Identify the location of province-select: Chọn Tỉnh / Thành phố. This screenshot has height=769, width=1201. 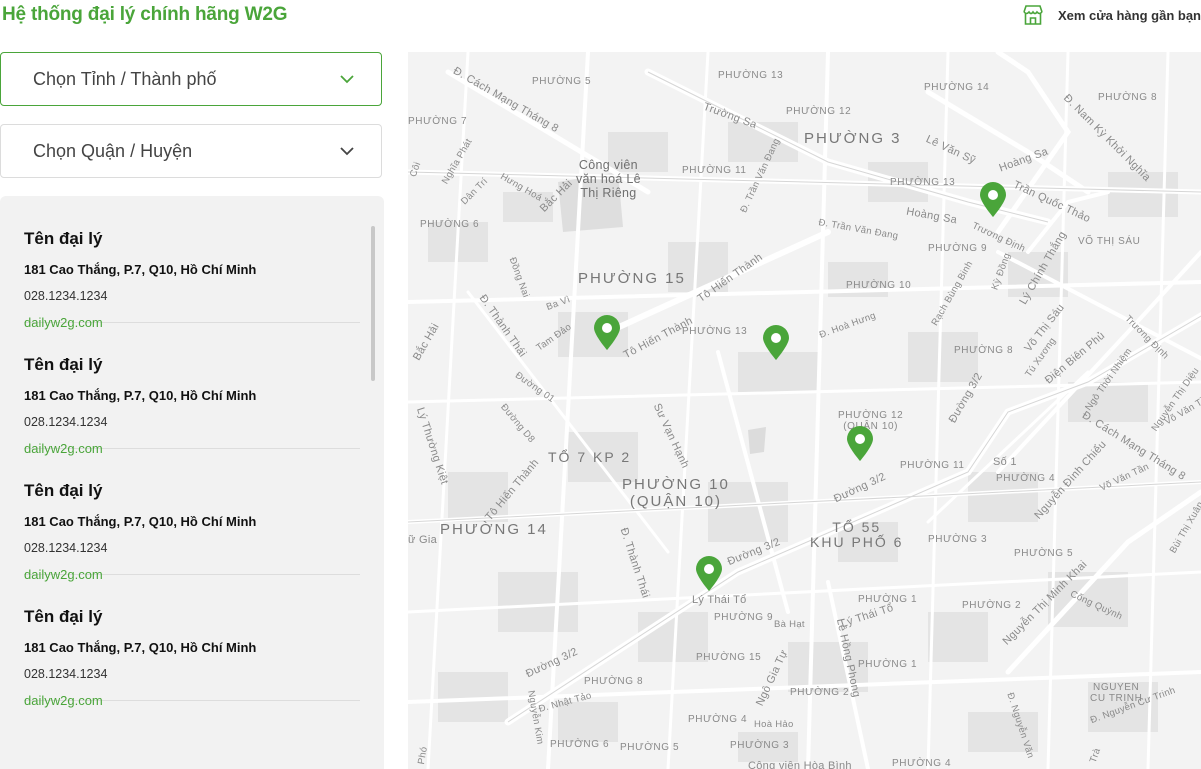
(191, 79).